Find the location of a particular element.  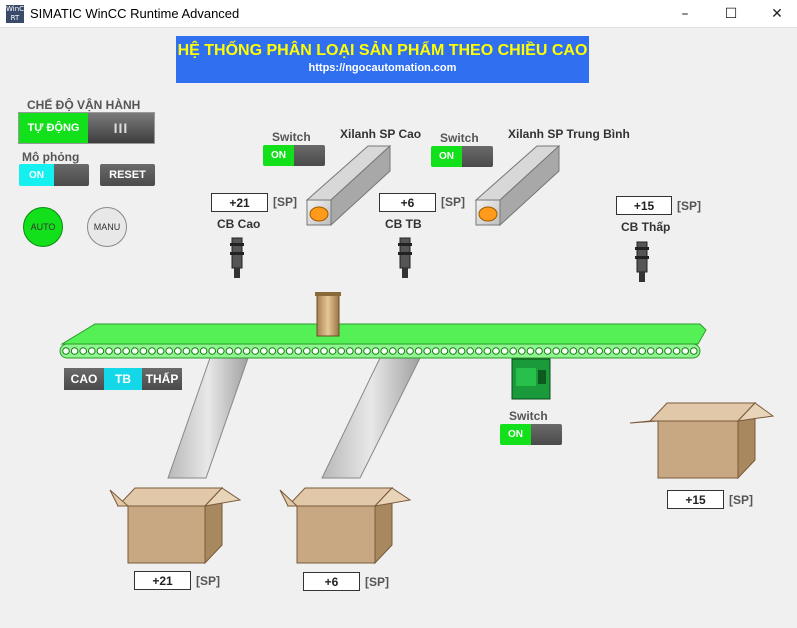

maximize-button: ☐ is located at coordinates (731, 14).